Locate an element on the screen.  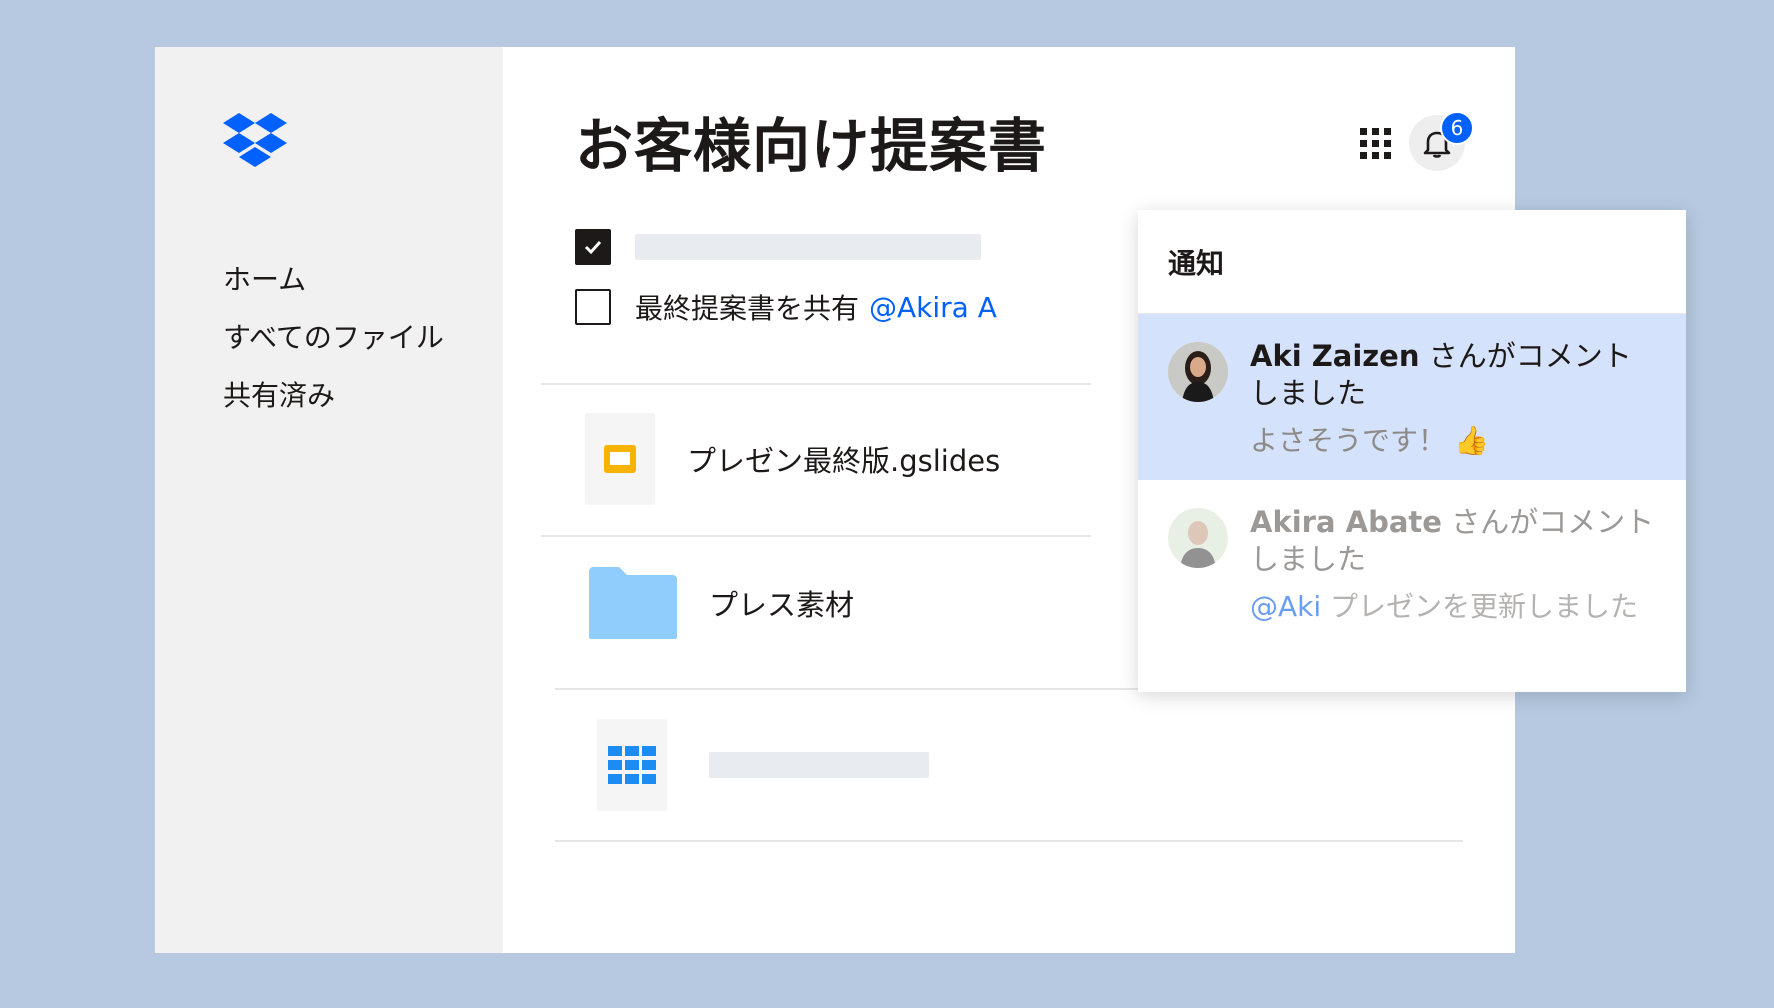
file-name: プレゼン最終版.gslides is located at coordinates (844, 461).